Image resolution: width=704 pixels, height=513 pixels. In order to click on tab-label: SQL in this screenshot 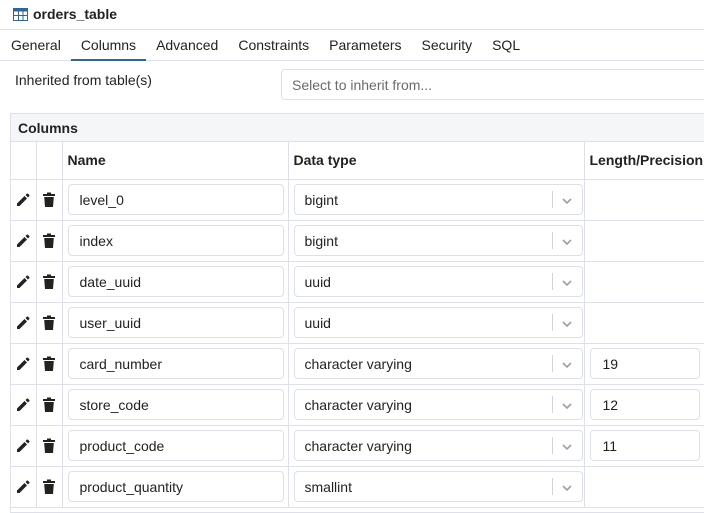, I will do `click(506, 45)`.